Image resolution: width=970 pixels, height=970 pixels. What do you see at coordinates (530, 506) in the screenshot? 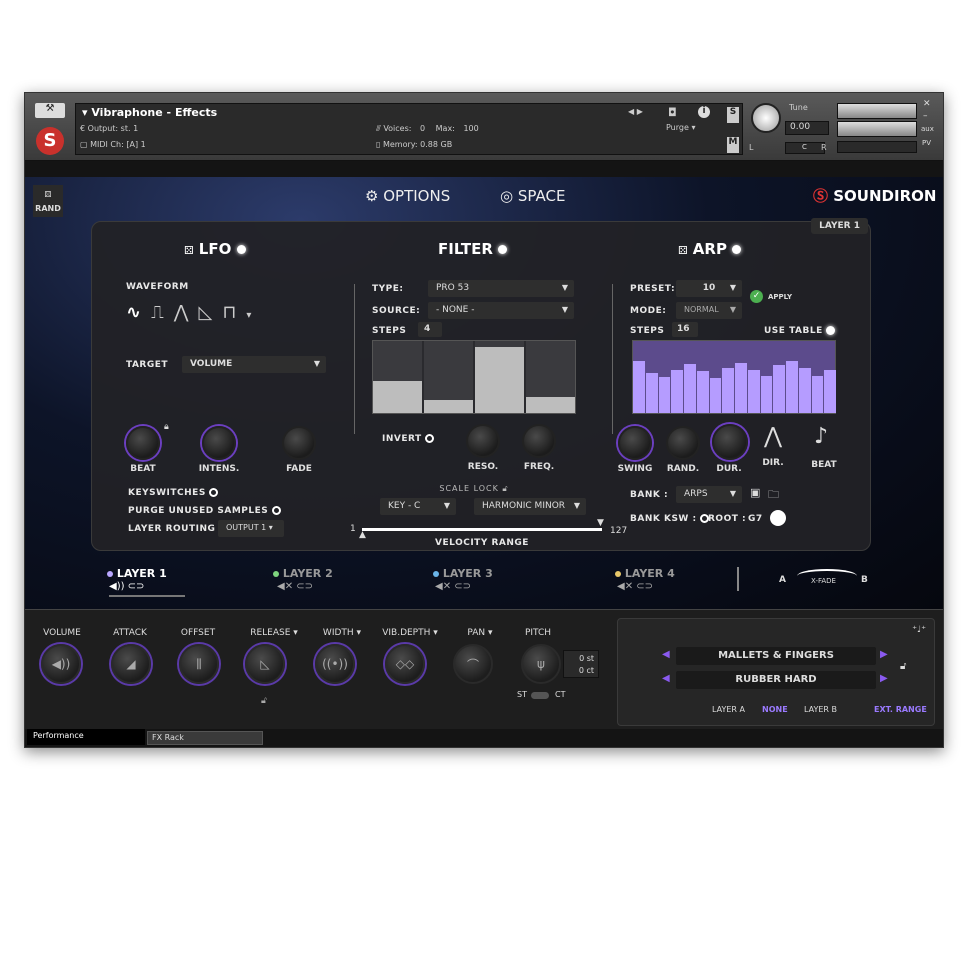
I see `scale-dropdown: HARMONIC MINOR ▼` at bounding box center [530, 506].